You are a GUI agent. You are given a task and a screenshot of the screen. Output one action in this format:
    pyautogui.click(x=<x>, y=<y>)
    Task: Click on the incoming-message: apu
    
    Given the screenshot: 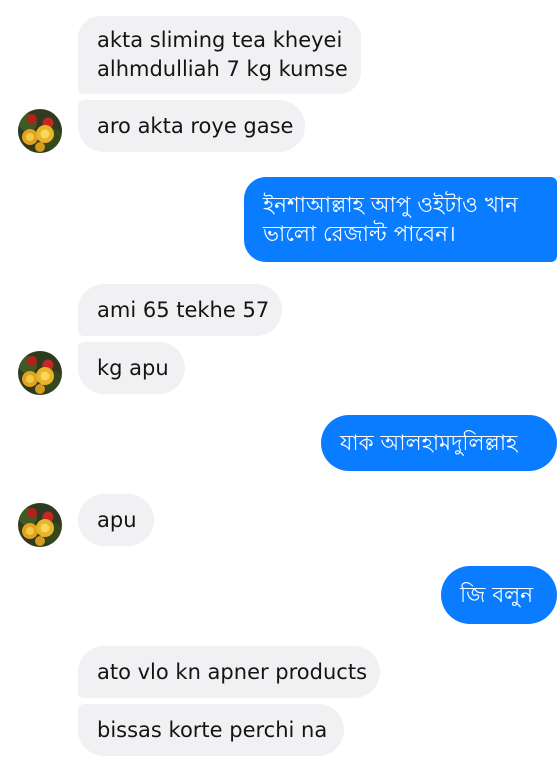 What is the action you would take?
    pyautogui.click(x=116, y=520)
    